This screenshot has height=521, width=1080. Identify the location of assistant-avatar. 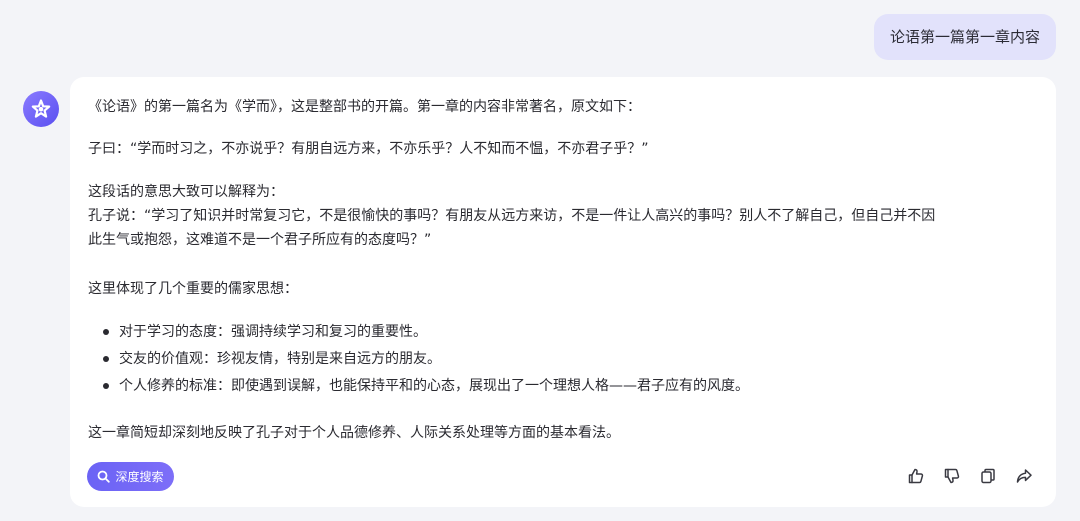
(41, 109).